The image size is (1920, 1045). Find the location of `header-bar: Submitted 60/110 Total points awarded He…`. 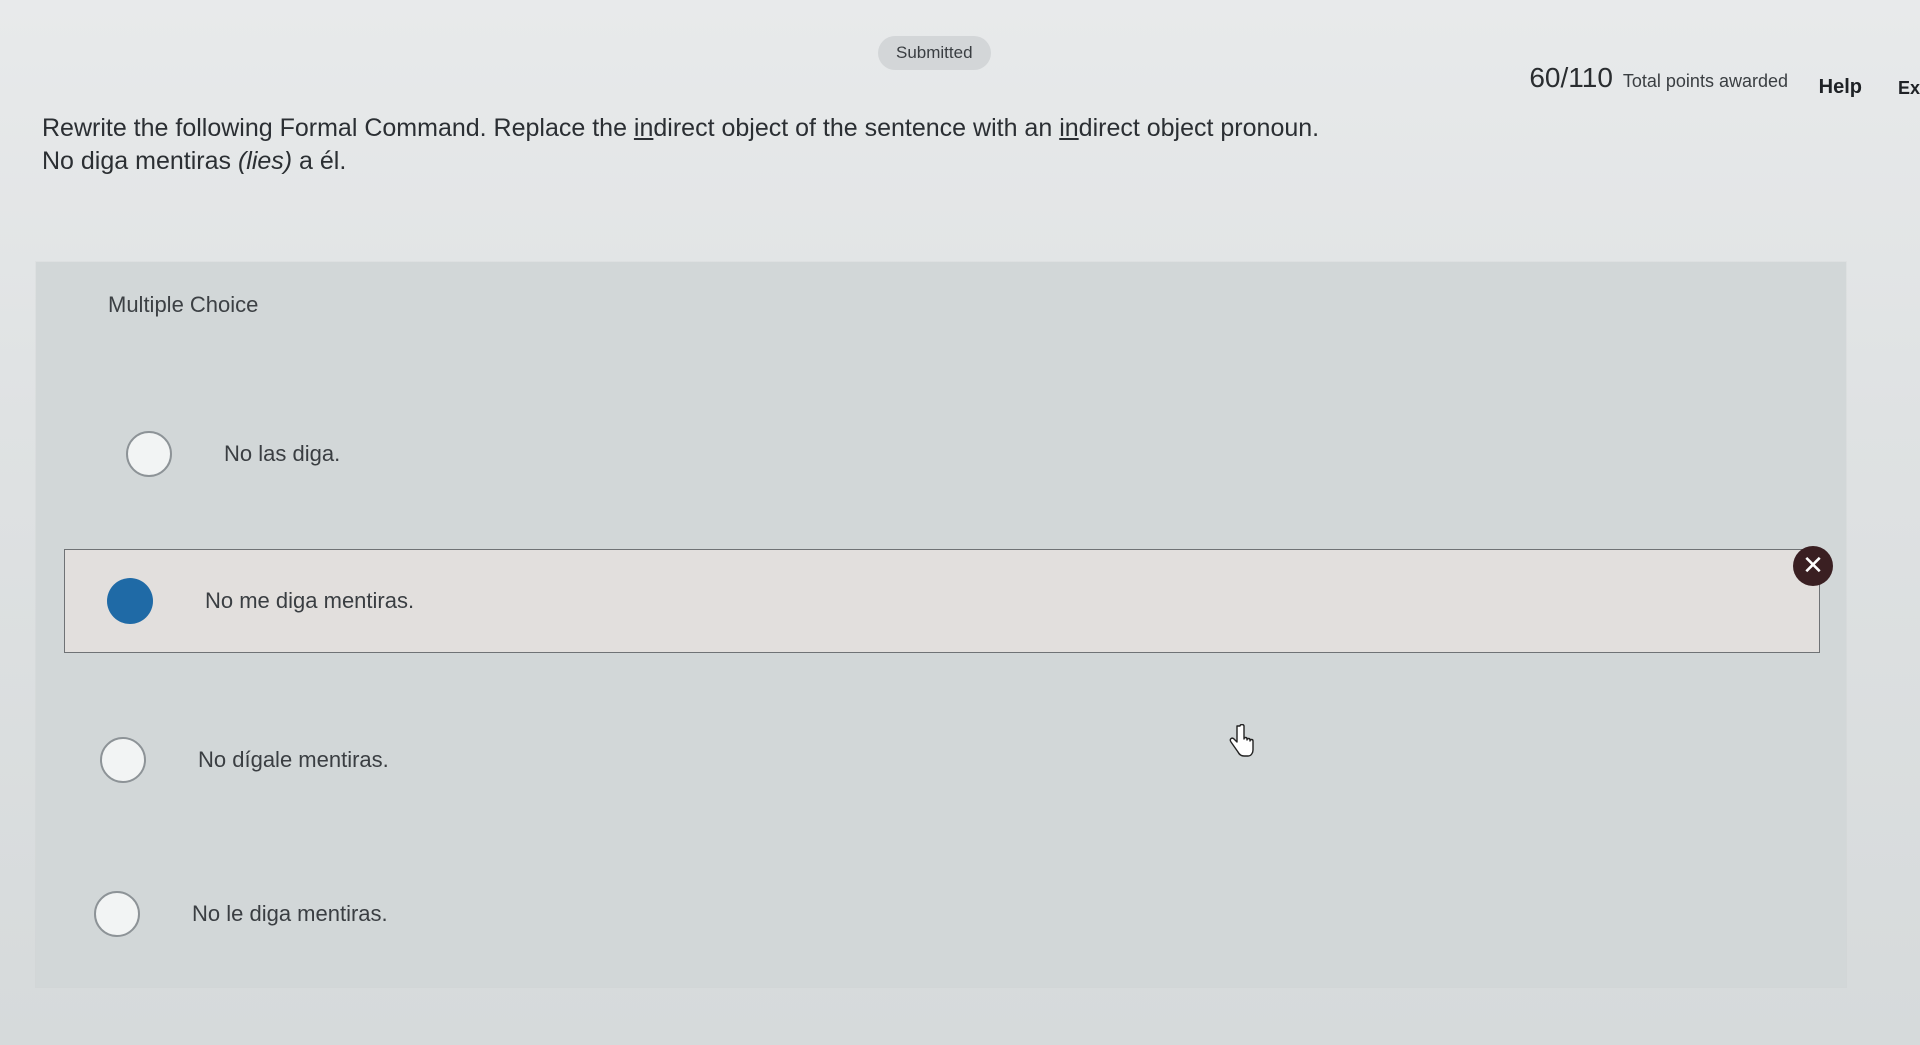

header-bar: Submitted 60/110 Total points awarded He… is located at coordinates (960, 58).